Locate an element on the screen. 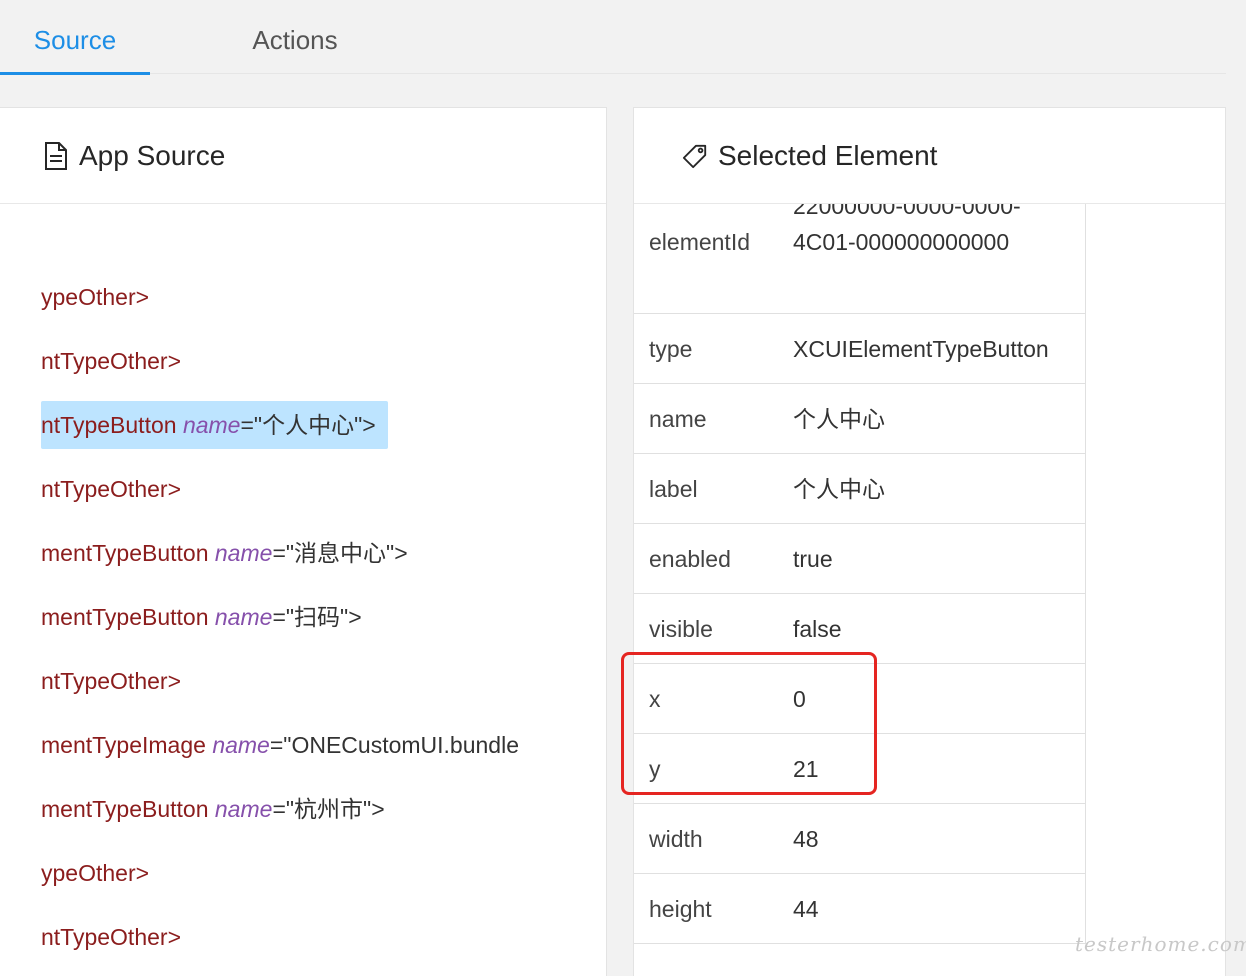 This screenshot has width=1246, height=976. attr-key: type is located at coordinates (671, 349).